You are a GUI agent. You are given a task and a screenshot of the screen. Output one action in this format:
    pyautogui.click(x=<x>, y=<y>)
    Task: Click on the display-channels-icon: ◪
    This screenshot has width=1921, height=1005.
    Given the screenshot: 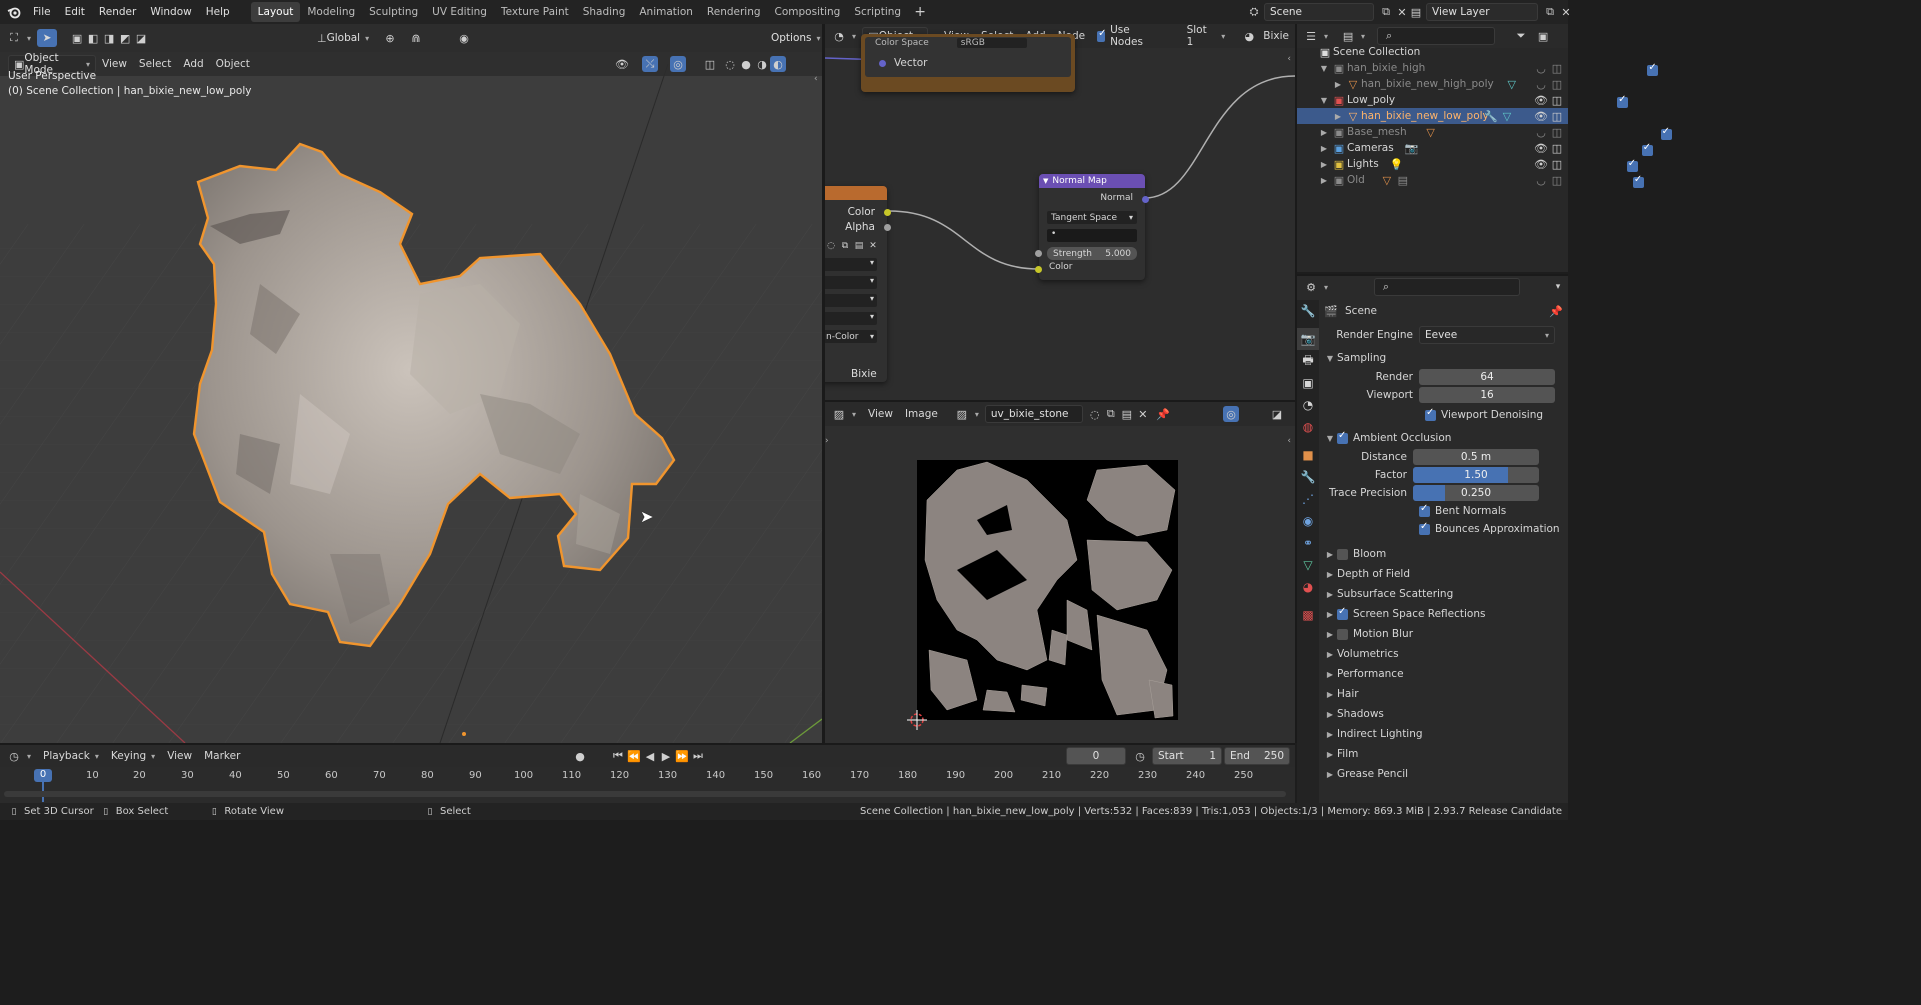 What is the action you would take?
    pyautogui.click(x=1277, y=414)
    